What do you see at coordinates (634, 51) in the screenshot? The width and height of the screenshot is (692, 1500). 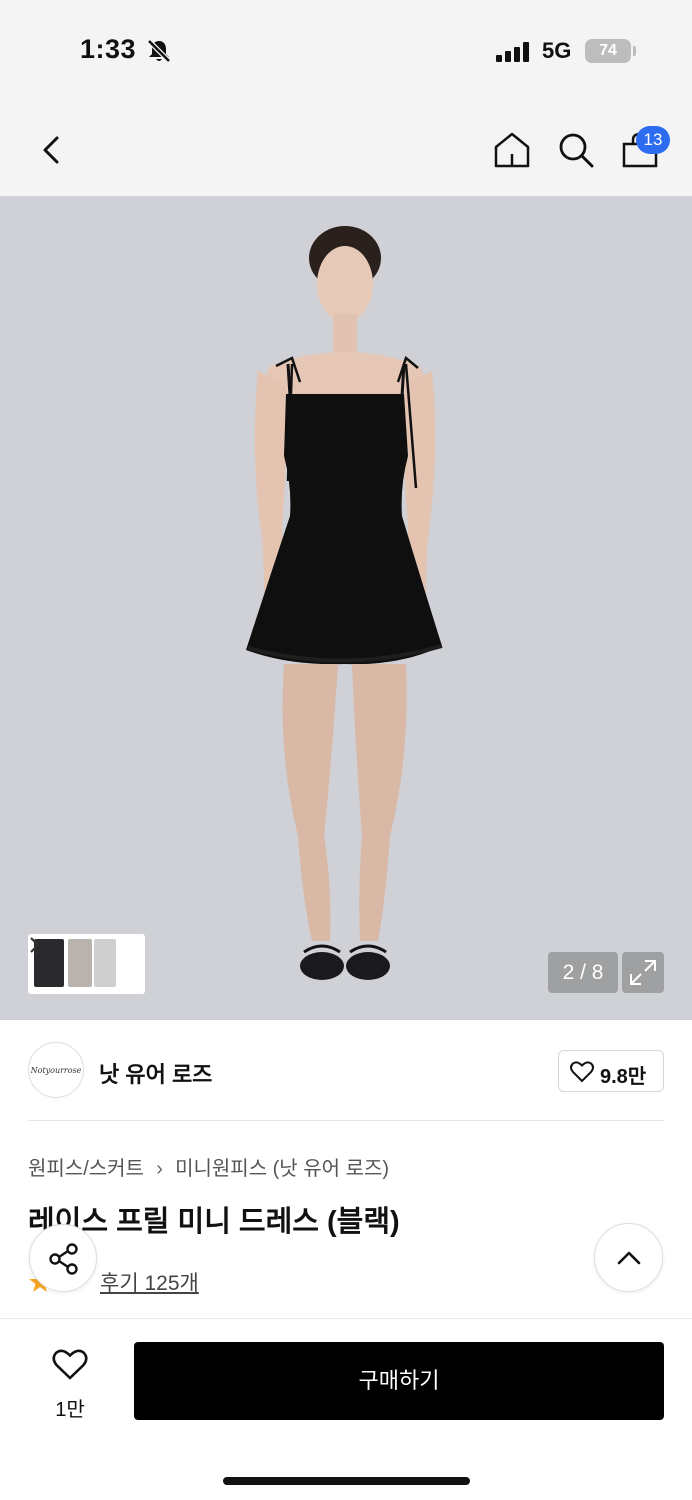 I see `battery-cap` at bounding box center [634, 51].